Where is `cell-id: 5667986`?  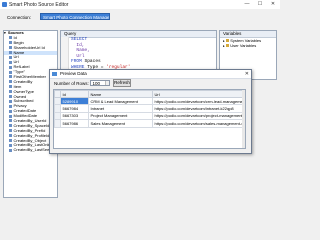 cell-id: 5667986 is located at coordinates (74, 123).